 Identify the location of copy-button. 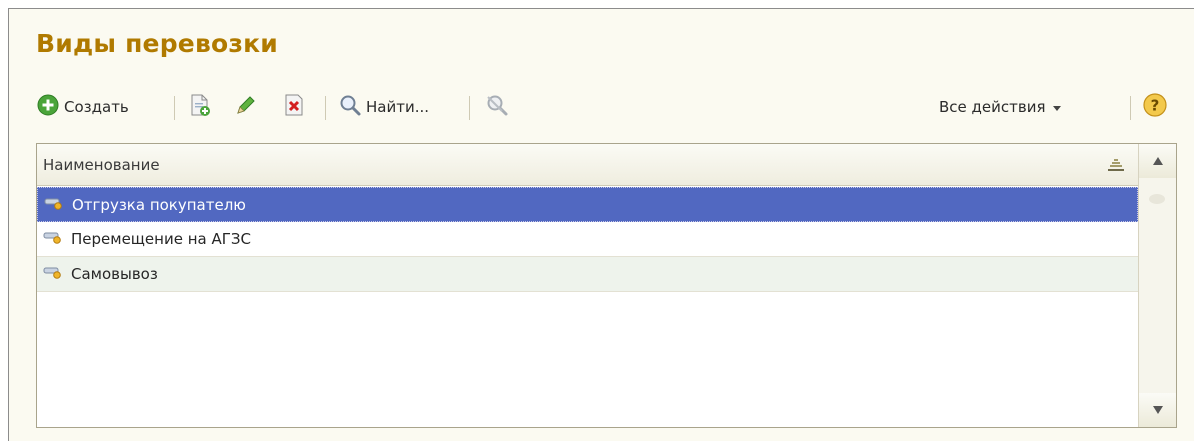
(200, 107).